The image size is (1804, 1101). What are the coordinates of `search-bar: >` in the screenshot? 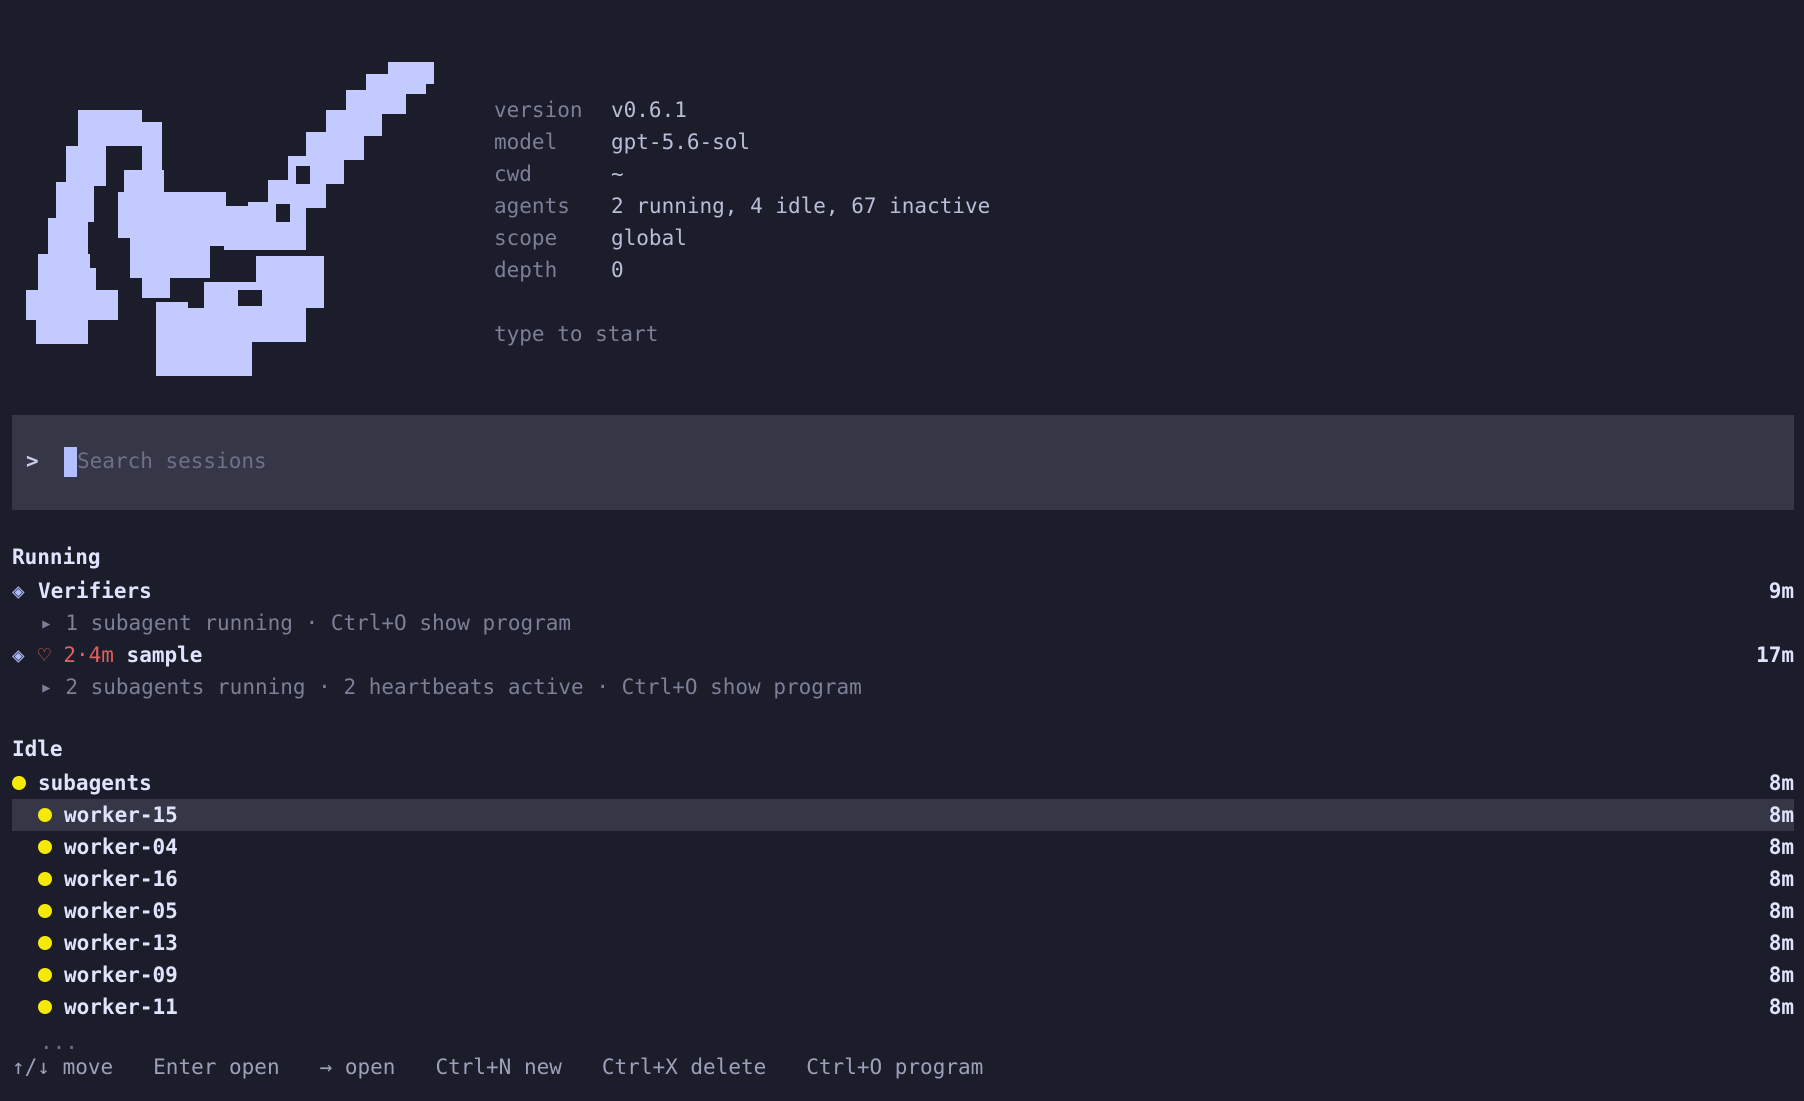 It's located at (903, 462).